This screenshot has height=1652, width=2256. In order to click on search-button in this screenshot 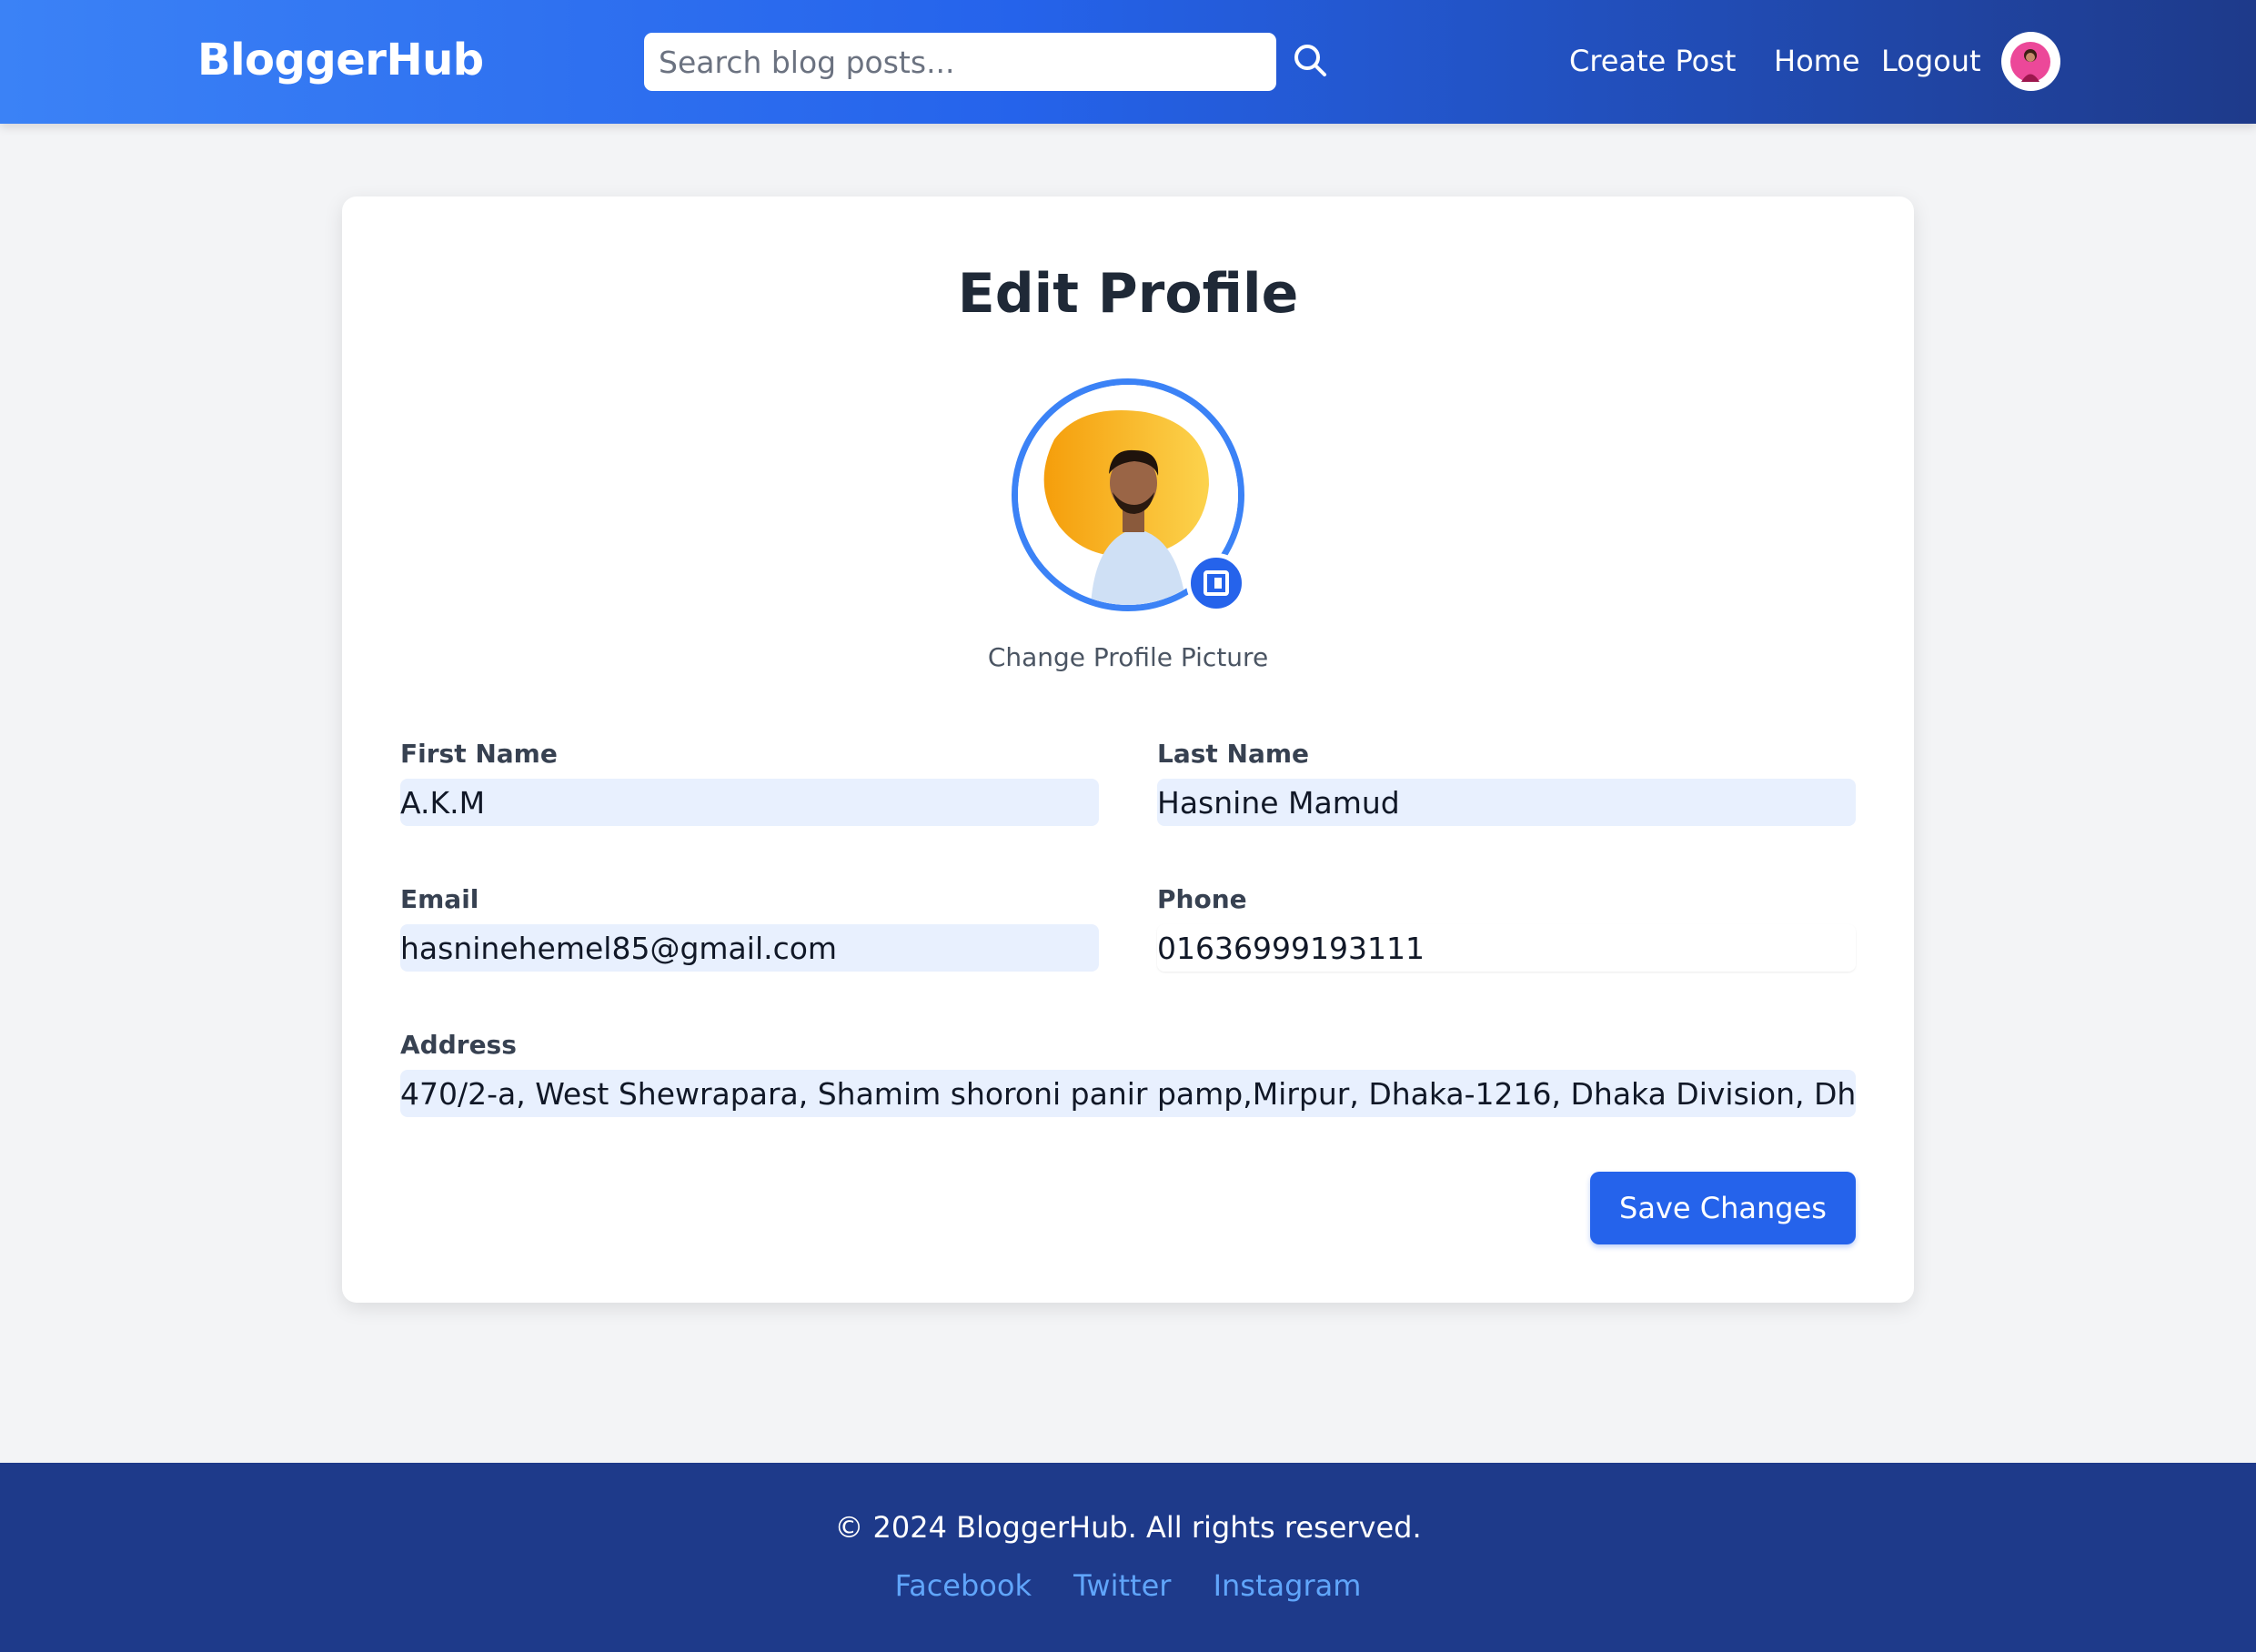, I will do `click(1311, 61)`.